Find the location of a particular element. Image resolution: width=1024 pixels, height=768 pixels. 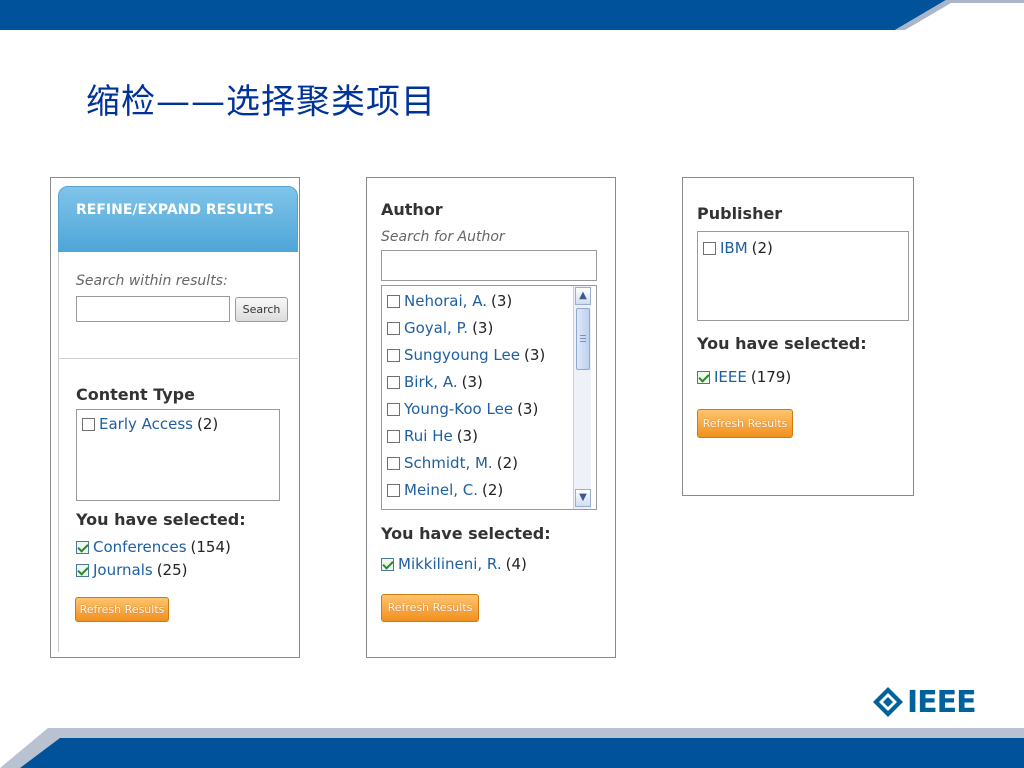

facet-label: Mikkilineni, R. is located at coordinates (450, 564).